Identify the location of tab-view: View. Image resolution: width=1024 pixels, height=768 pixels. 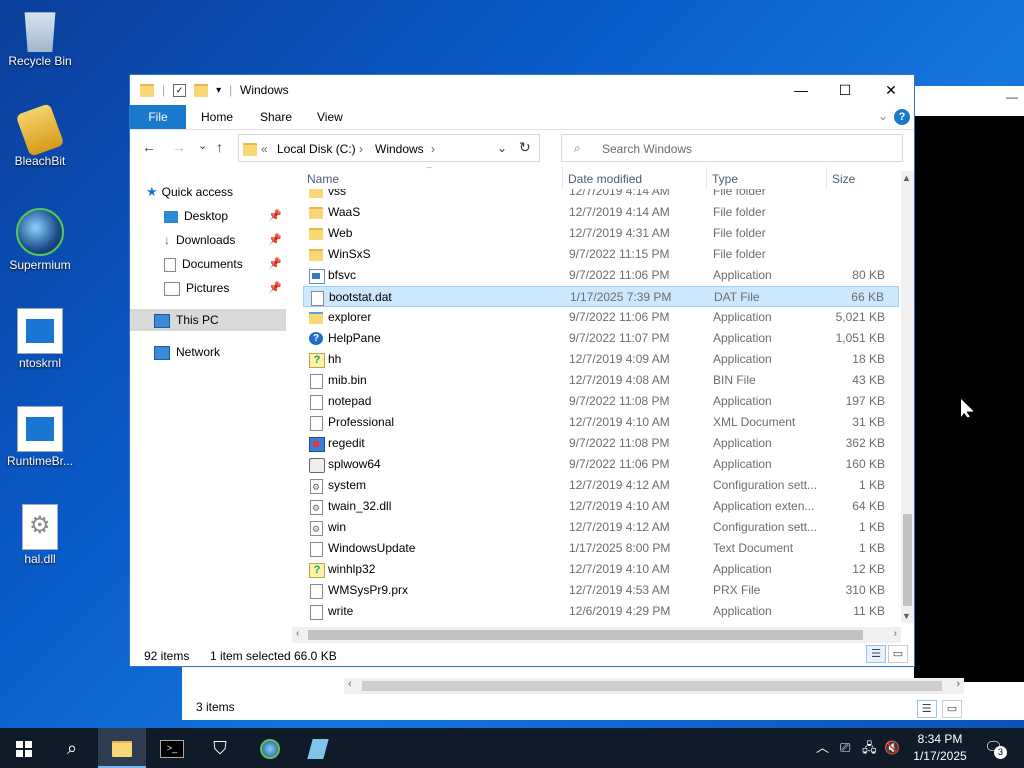
(330, 117).